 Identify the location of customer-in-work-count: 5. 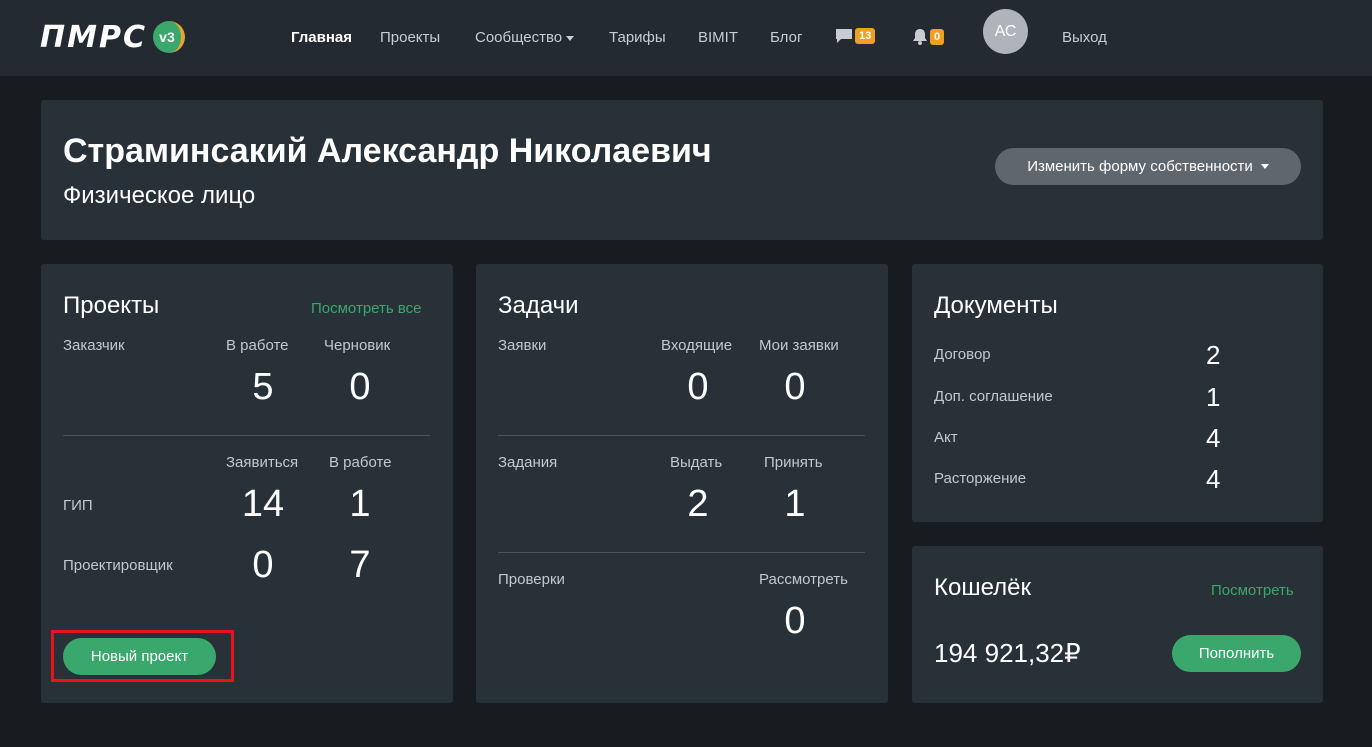
(263, 387).